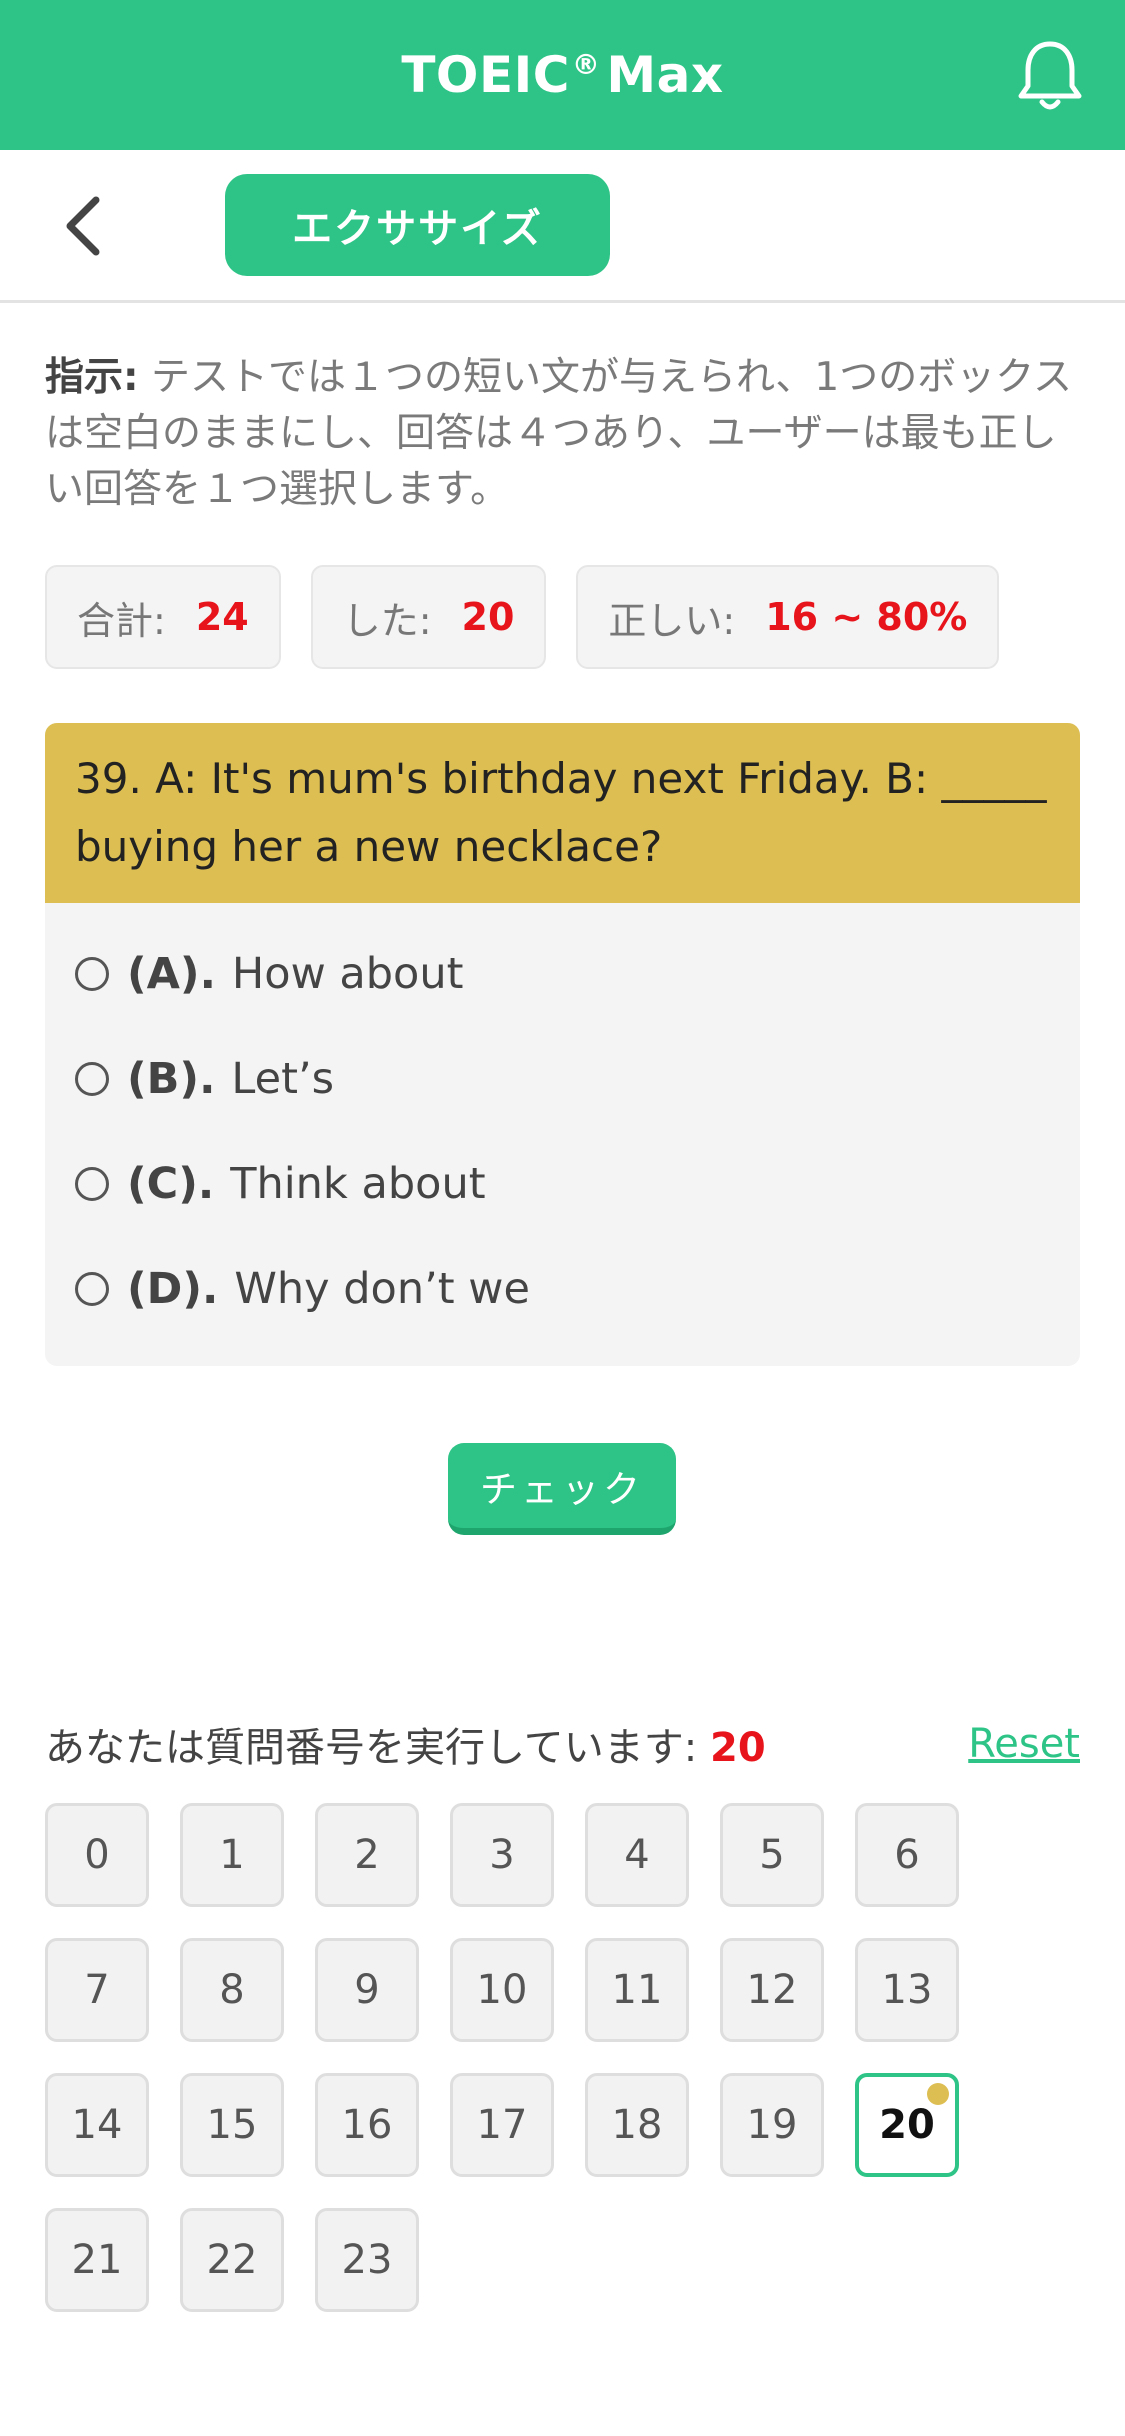  What do you see at coordinates (562, 1288) in the screenshot?
I see `option-d: (D). Why don’t we` at bounding box center [562, 1288].